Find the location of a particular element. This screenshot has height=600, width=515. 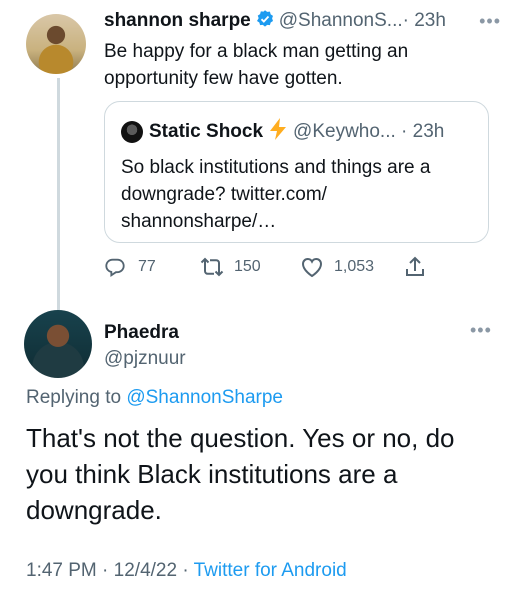

author-name: shannon sharpe is located at coordinates (177, 20).